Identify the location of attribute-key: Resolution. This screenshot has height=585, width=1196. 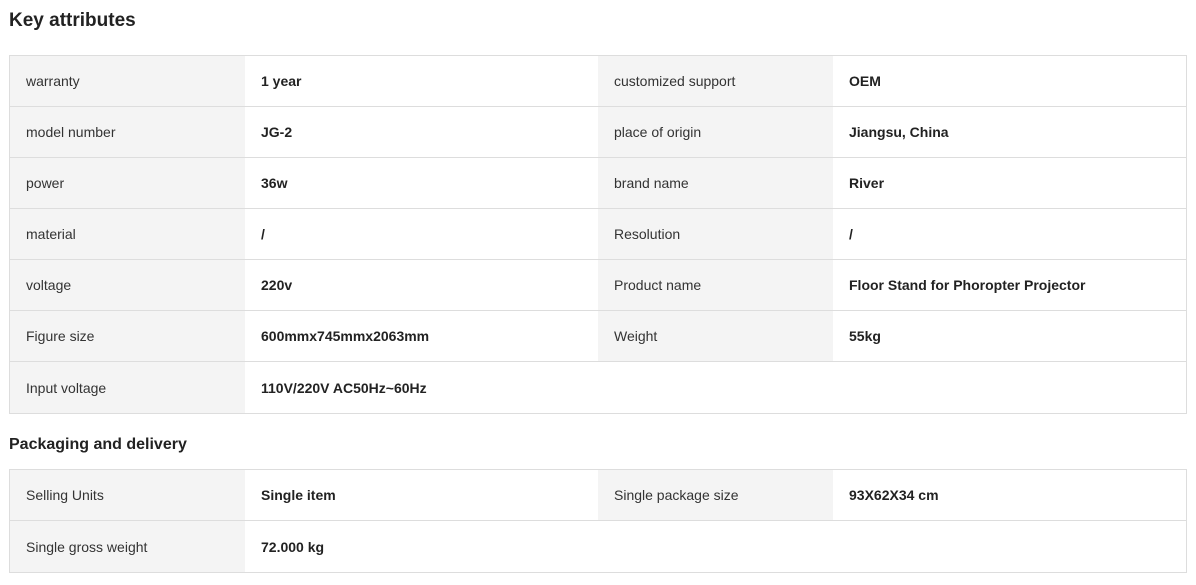
(715, 234).